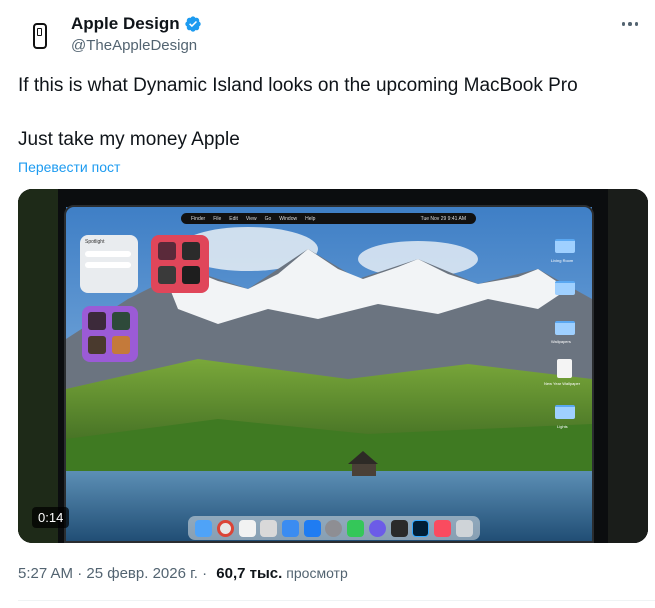 This screenshot has height=608, width=655. I want to click on phone-outline-icon, so click(40, 36).